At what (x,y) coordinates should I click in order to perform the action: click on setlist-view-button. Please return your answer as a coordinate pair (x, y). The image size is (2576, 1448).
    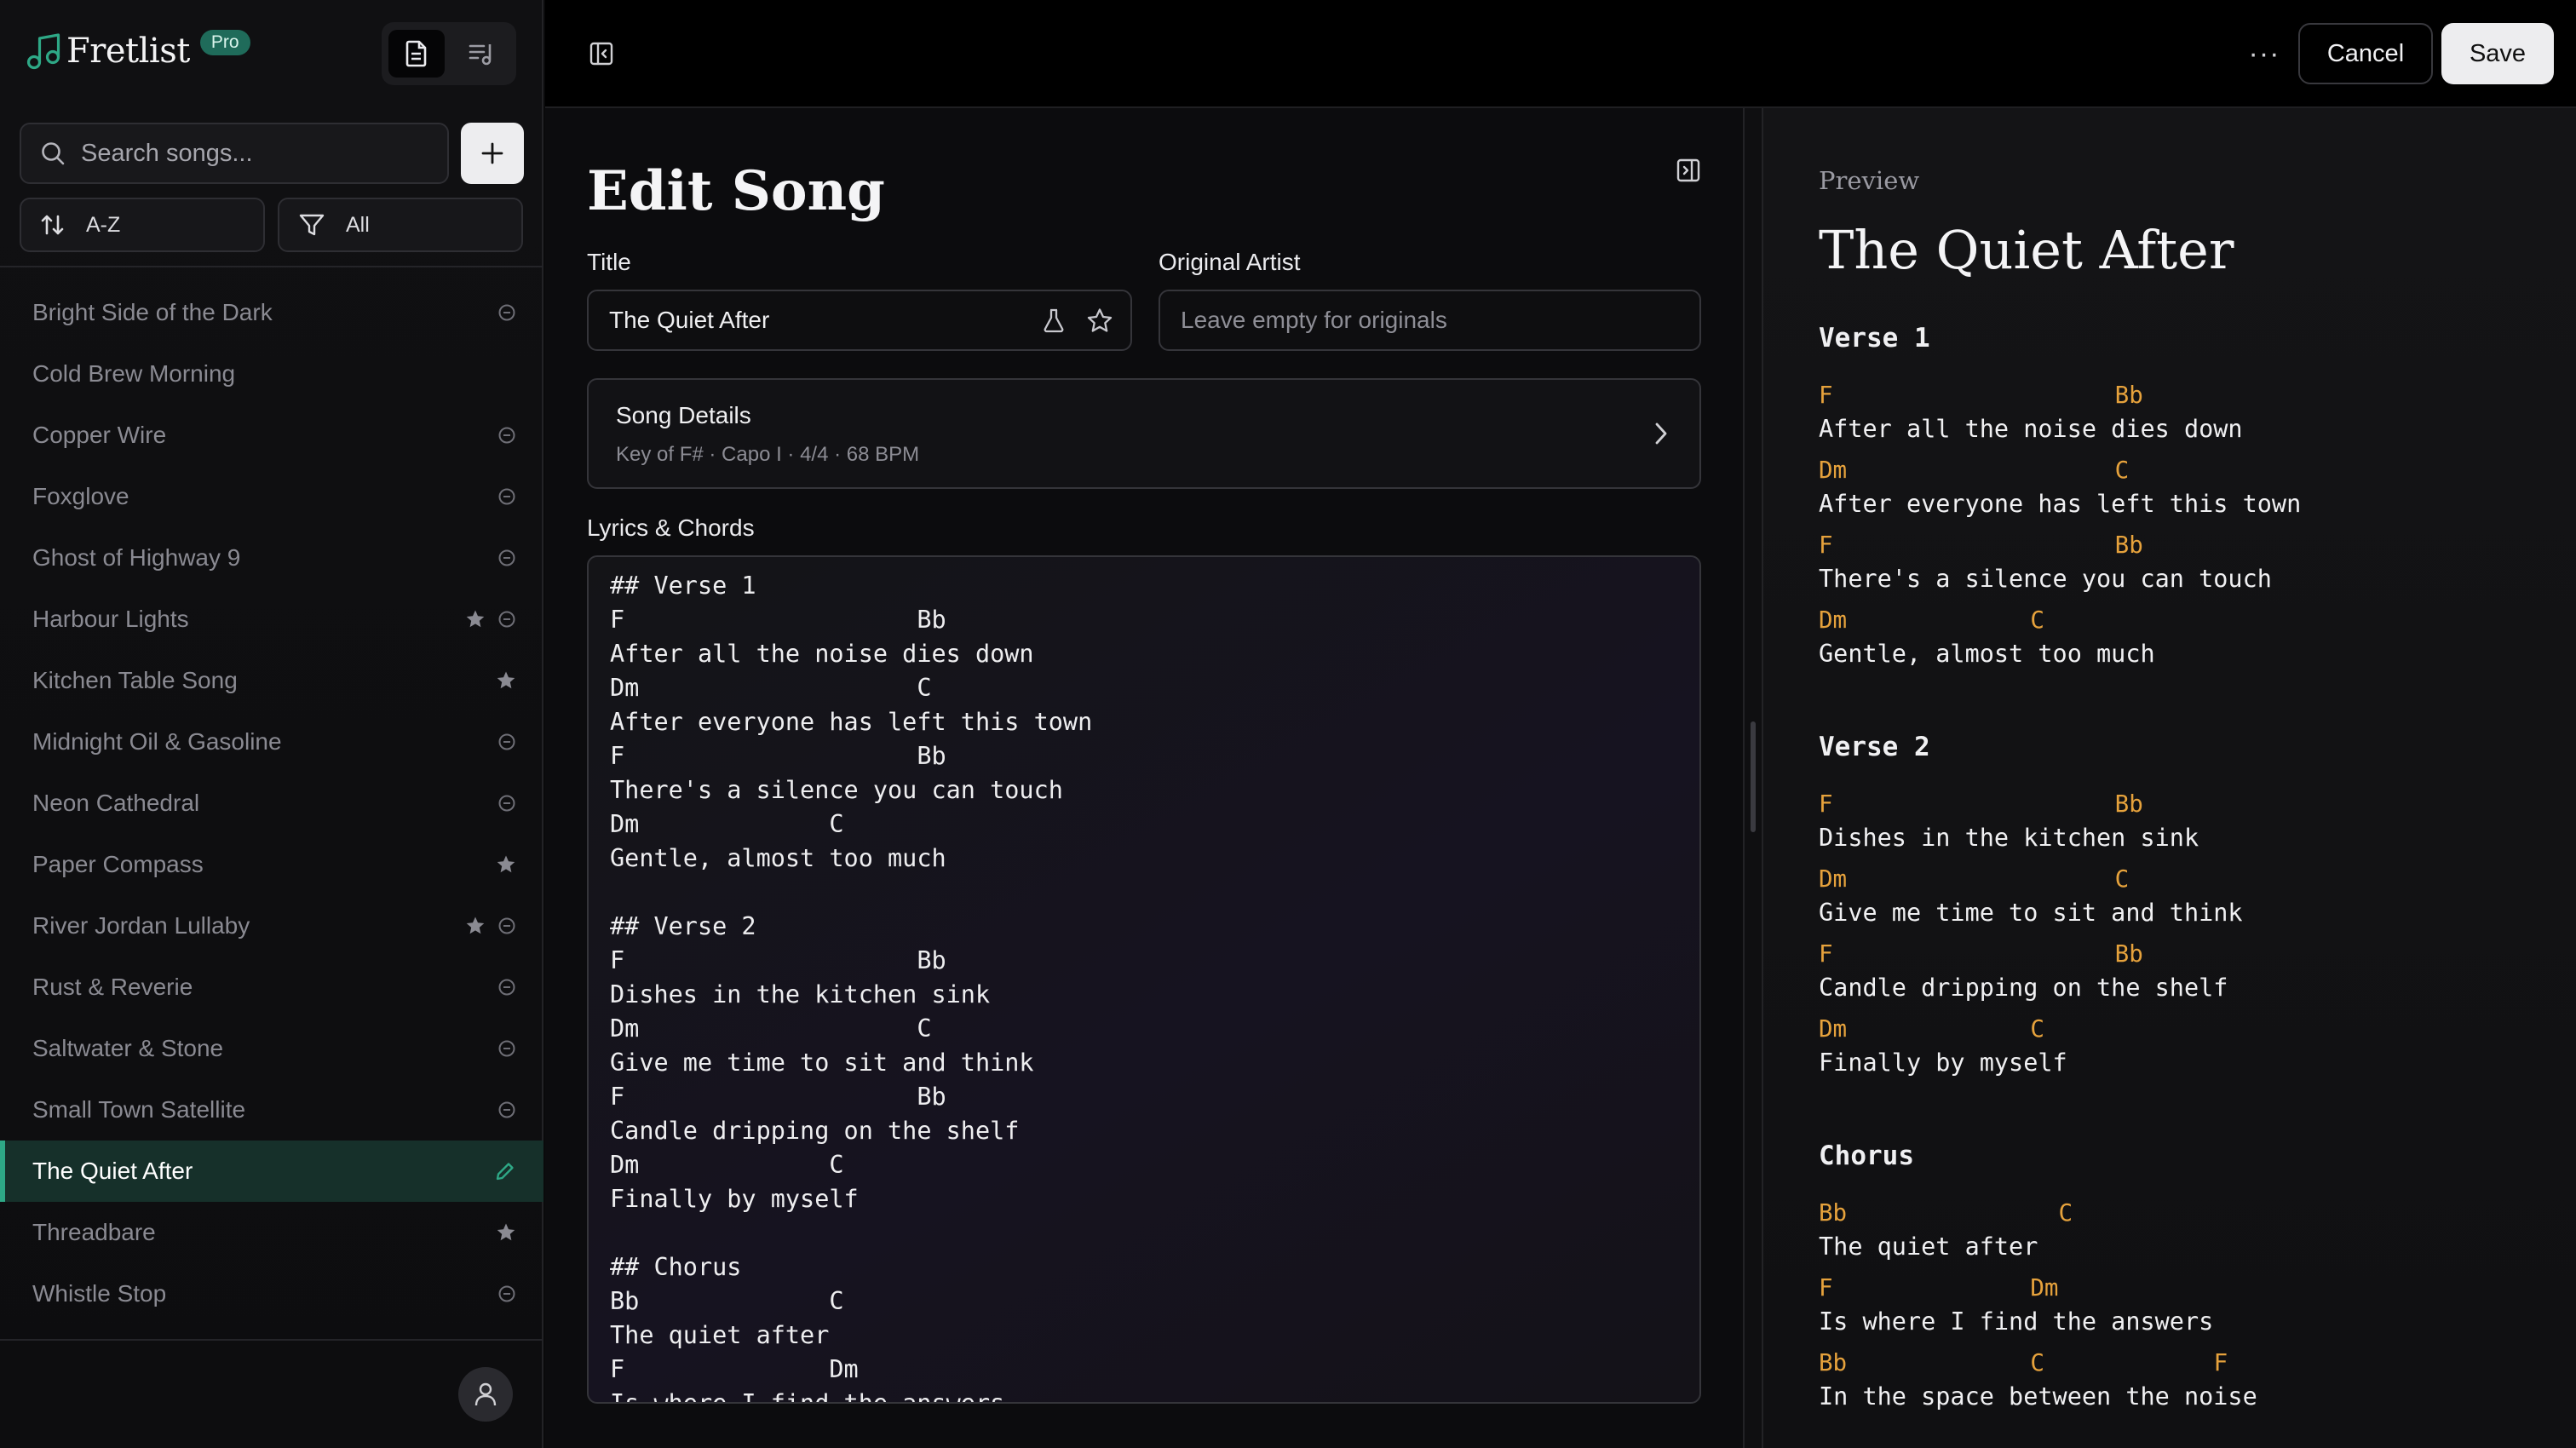
    Looking at the image, I should click on (481, 54).